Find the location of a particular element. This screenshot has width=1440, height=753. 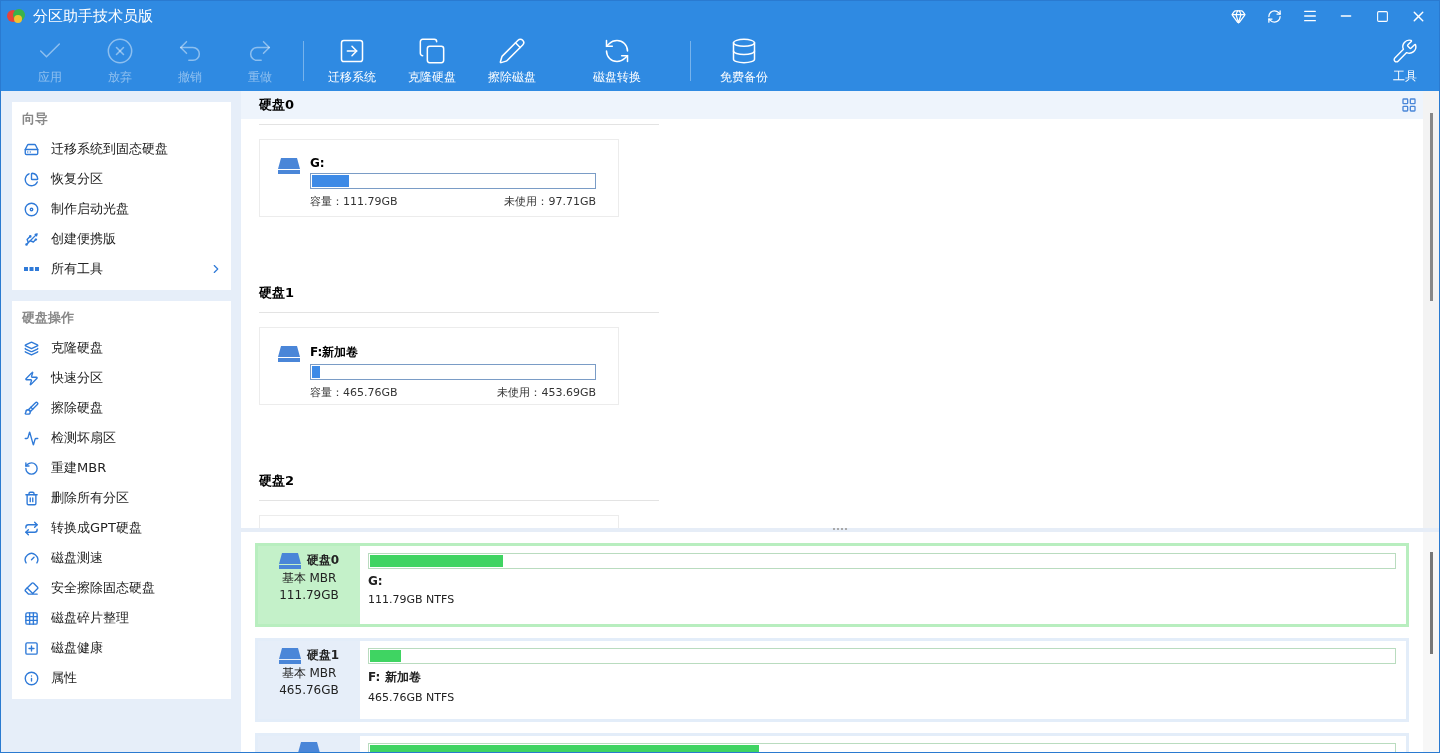

sidebar-item: 检测坏扇区 is located at coordinates (121, 438).